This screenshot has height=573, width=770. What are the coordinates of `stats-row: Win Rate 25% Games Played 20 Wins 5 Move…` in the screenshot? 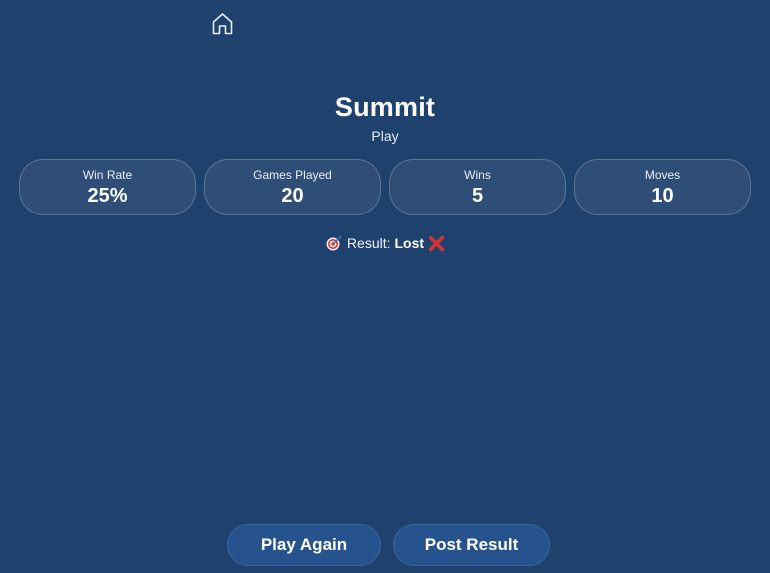 It's located at (385, 187).